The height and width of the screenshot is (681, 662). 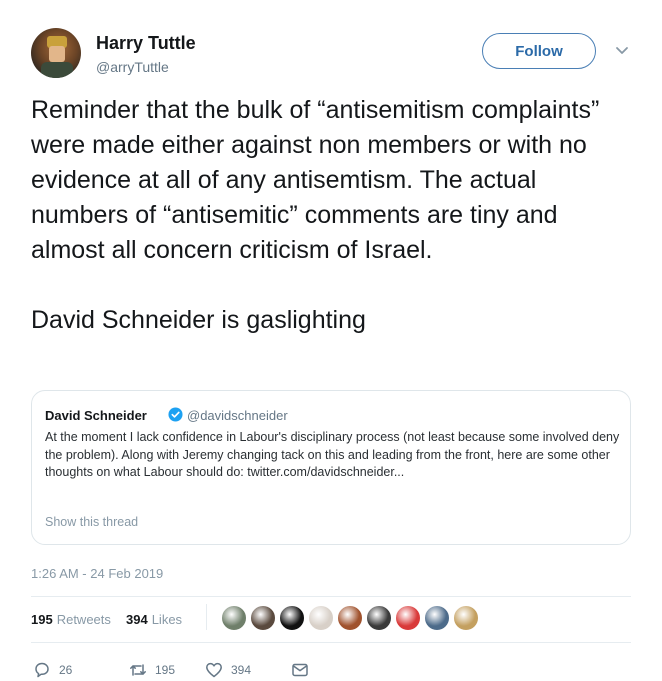 I want to click on verified-icon, so click(x=175, y=414).